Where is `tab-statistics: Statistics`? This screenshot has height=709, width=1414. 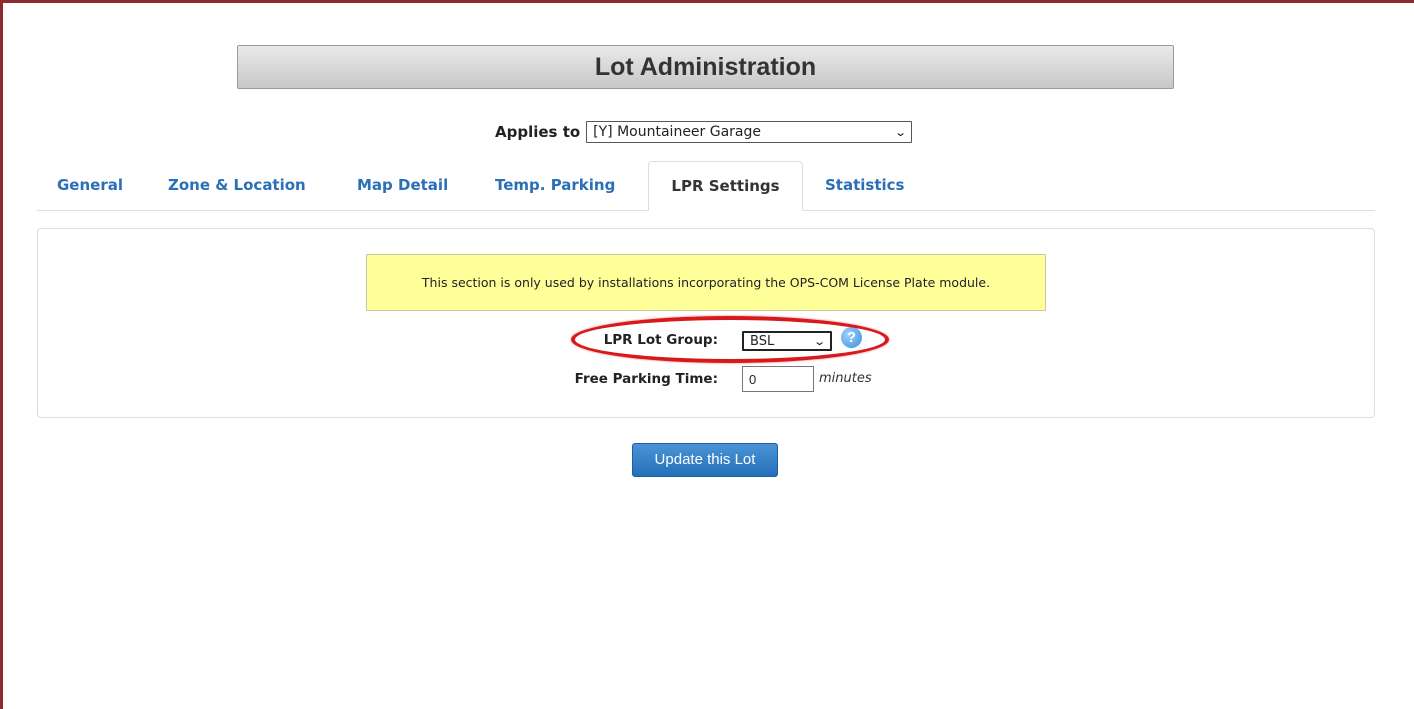
tab-statistics: Statistics is located at coordinates (864, 185).